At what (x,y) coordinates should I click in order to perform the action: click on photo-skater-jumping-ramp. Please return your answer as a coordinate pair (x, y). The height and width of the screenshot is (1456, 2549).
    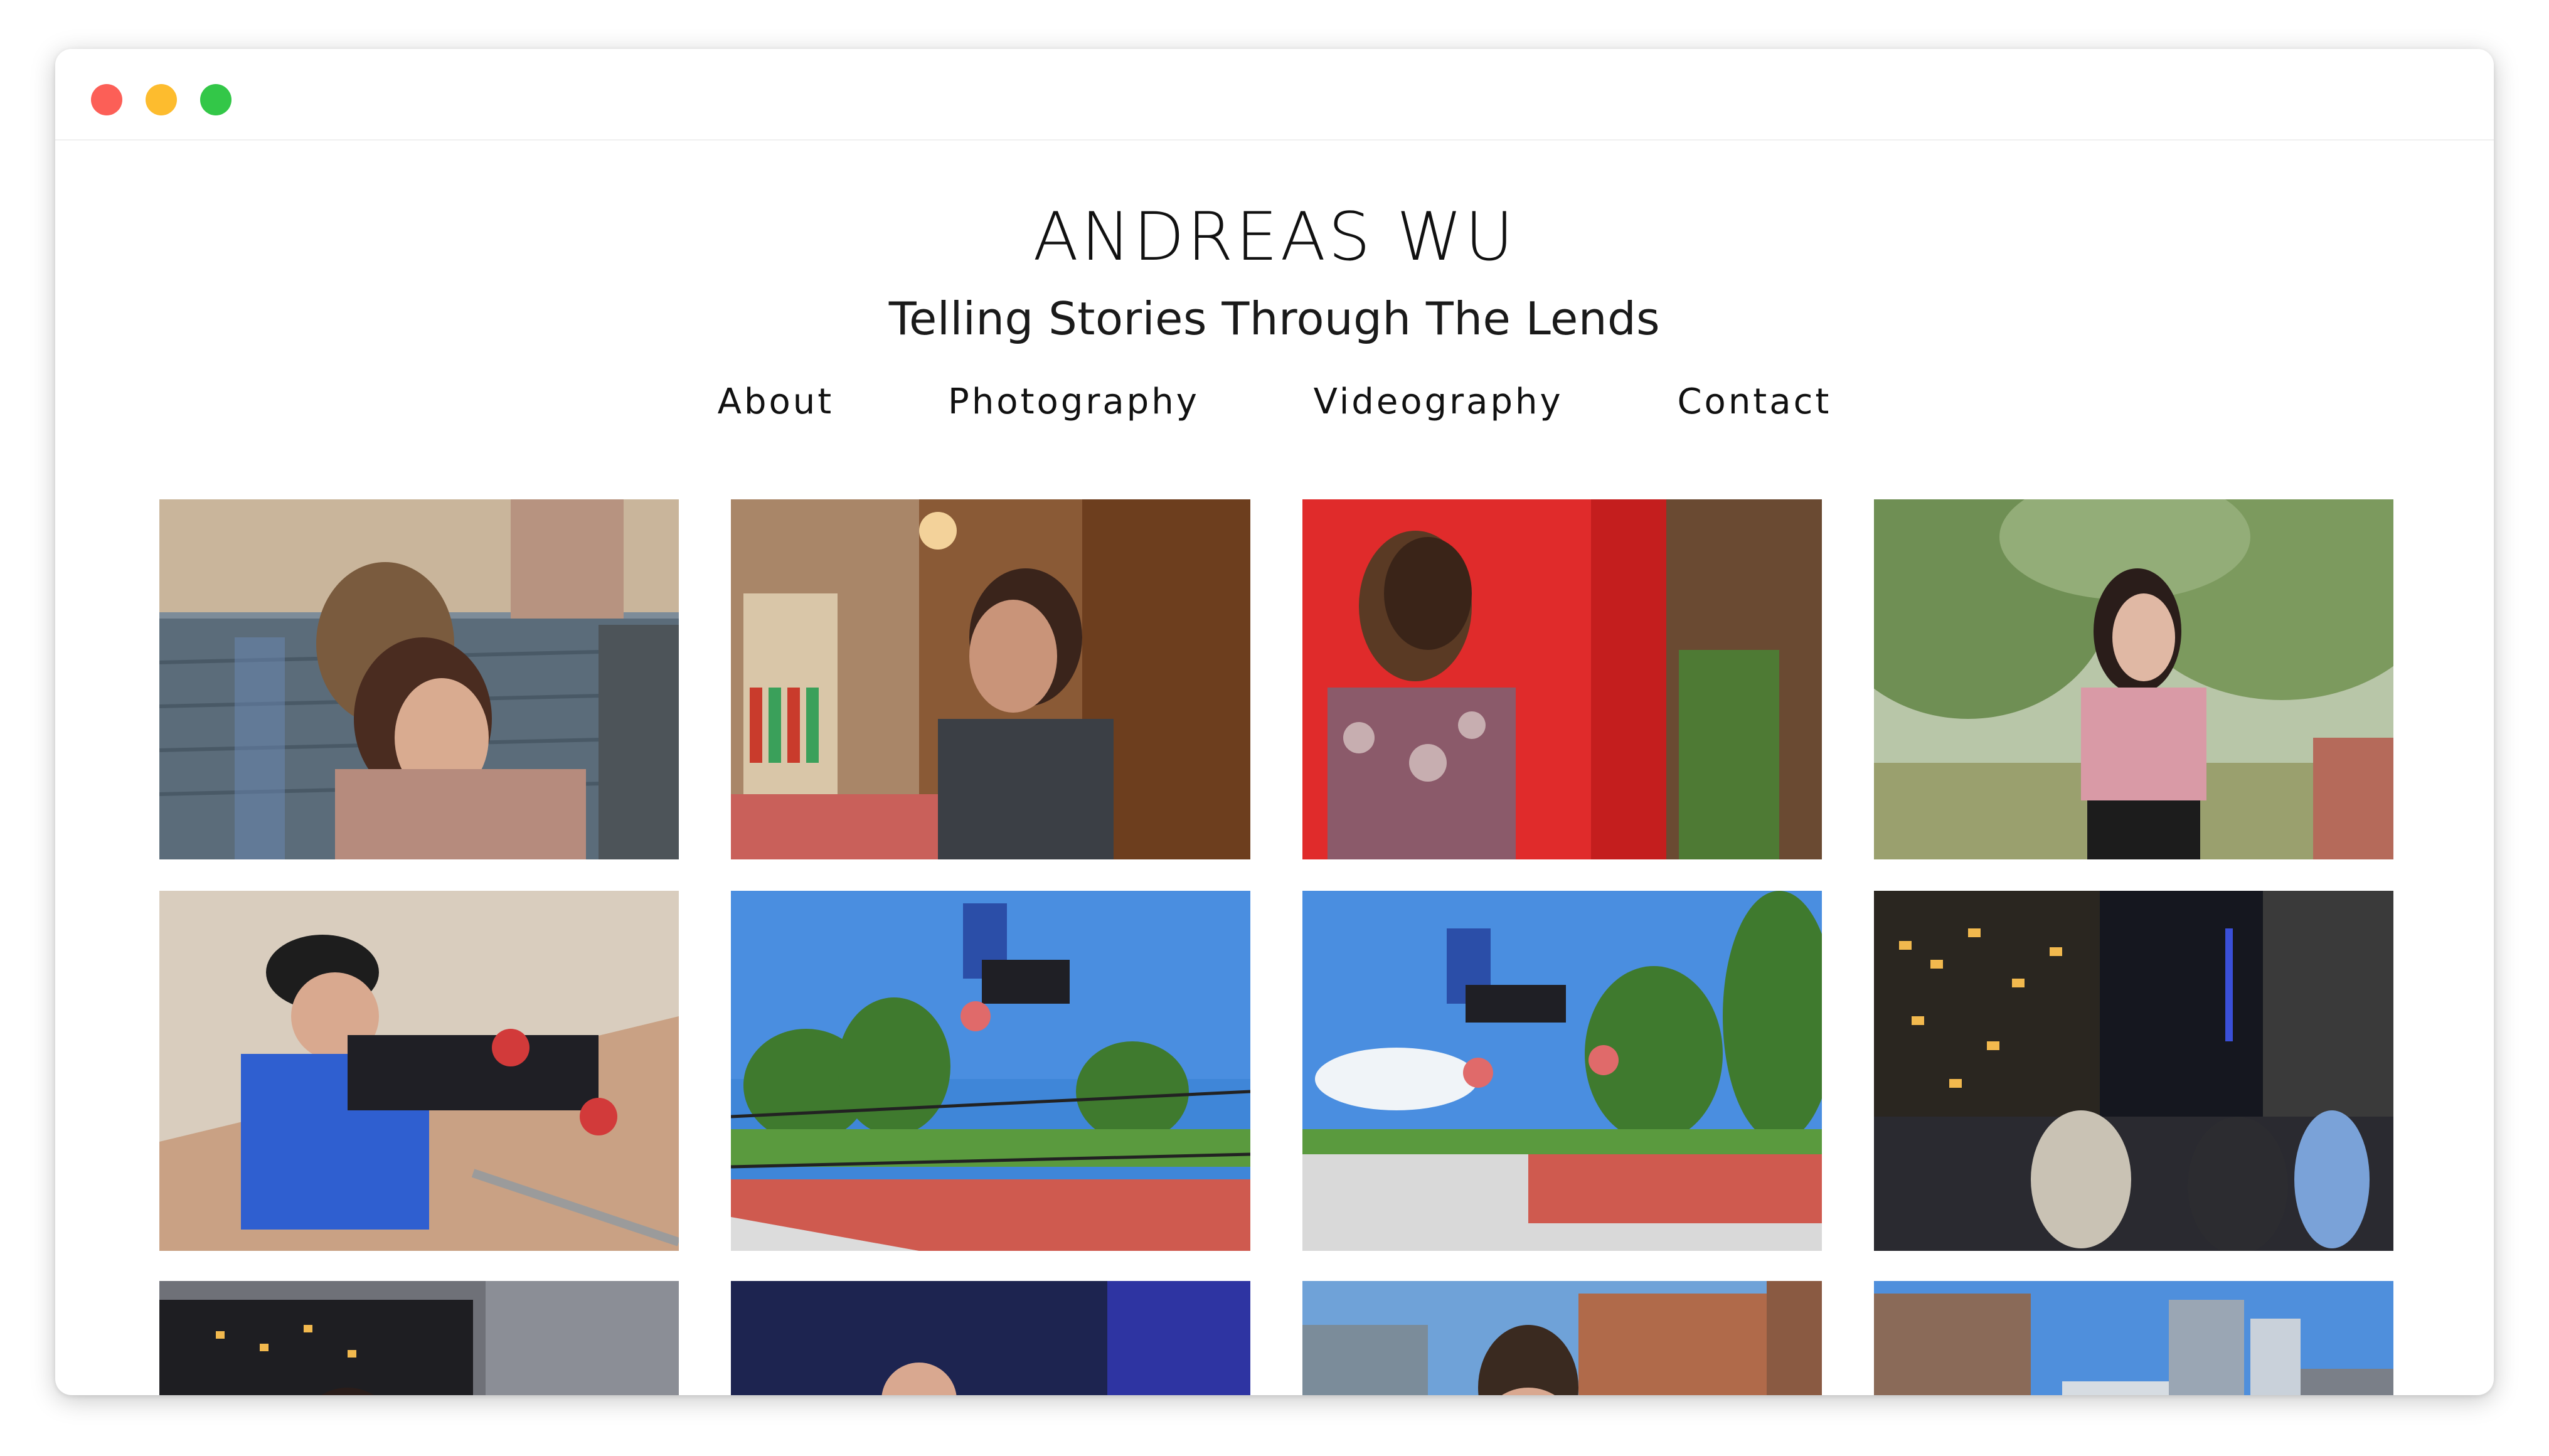
    Looking at the image, I should click on (1562, 1071).